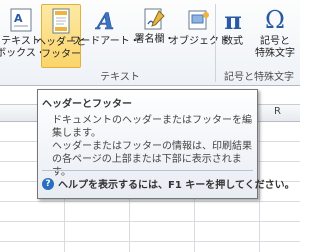 This screenshot has width=320, height=252. I want to click on header-footer-icon, so click(61, 21).